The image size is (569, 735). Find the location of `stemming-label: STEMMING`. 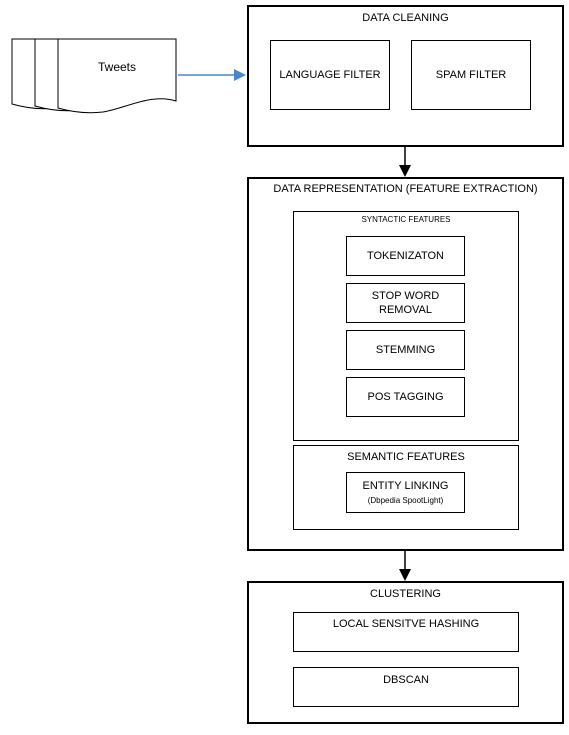

stemming-label: STEMMING is located at coordinates (405, 350).